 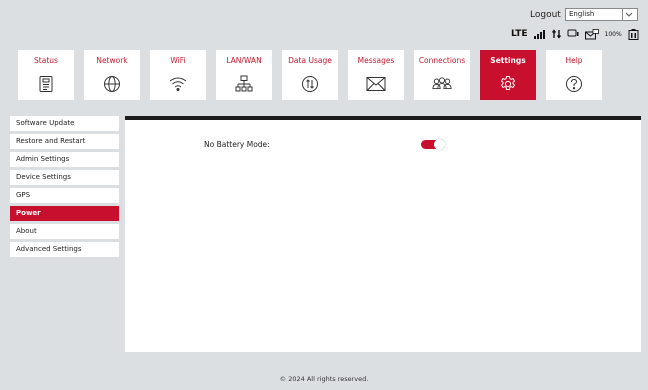 I want to click on tab-wifi: WiFi, so click(x=178, y=75).